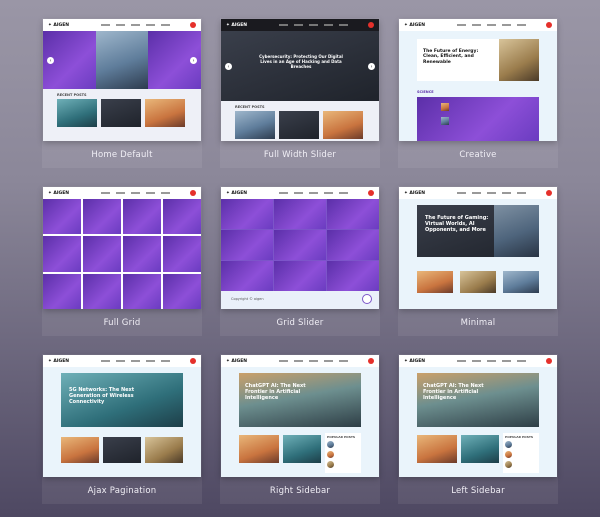 The width and height of the screenshot is (600, 517). What do you see at coordinates (247, 299) in the screenshot?
I see `footer-copyright: Copyright © aigen` at bounding box center [247, 299].